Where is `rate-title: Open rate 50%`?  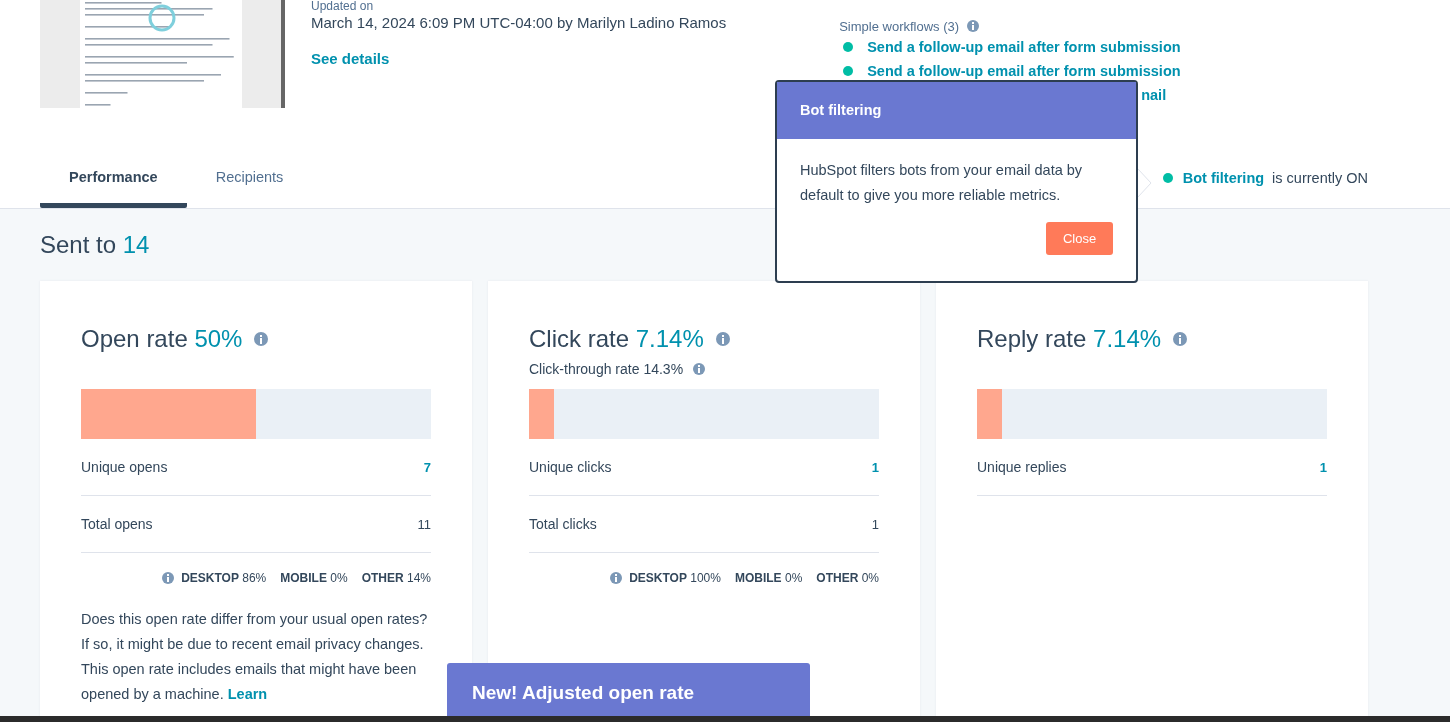
rate-title: Open rate 50% is located at coordinates (162, 339).